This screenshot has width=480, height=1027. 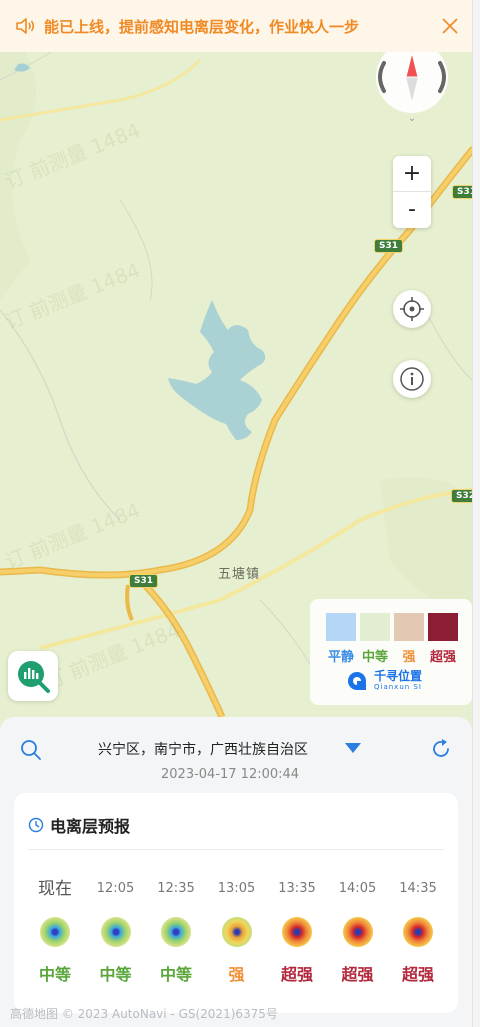 What do you see at coordinates (236, 974) in the screenshot?
I see `forecast-level: 强` at bounding box center [236, 974].